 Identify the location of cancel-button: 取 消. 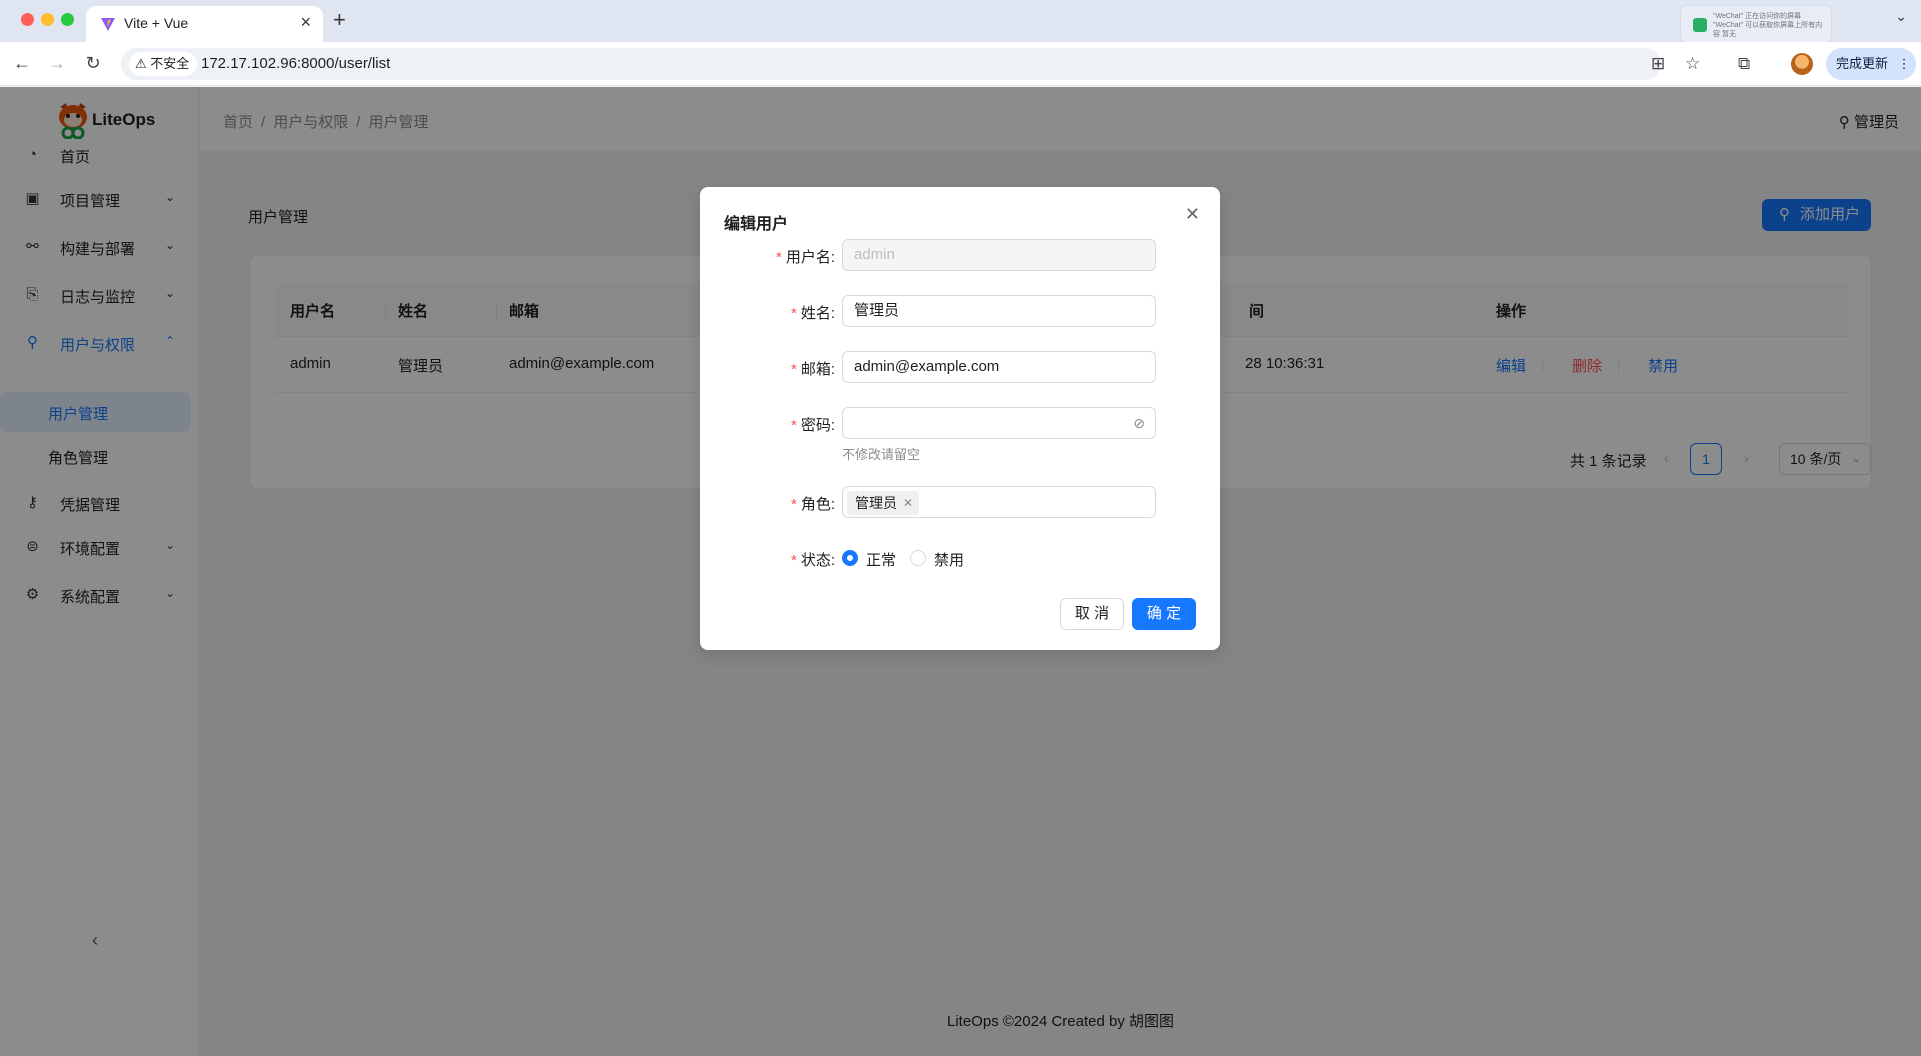
(1092, 614).